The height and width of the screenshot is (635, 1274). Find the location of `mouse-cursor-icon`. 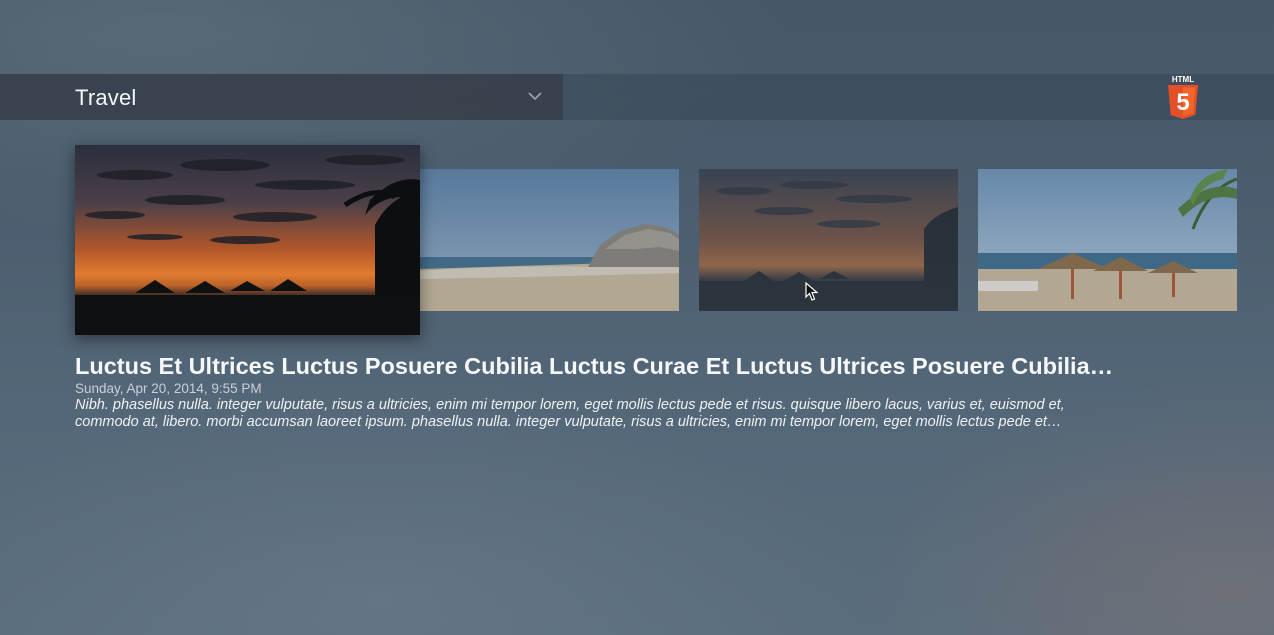

mouse-cursor-icon is located at coordinates (812, 291).